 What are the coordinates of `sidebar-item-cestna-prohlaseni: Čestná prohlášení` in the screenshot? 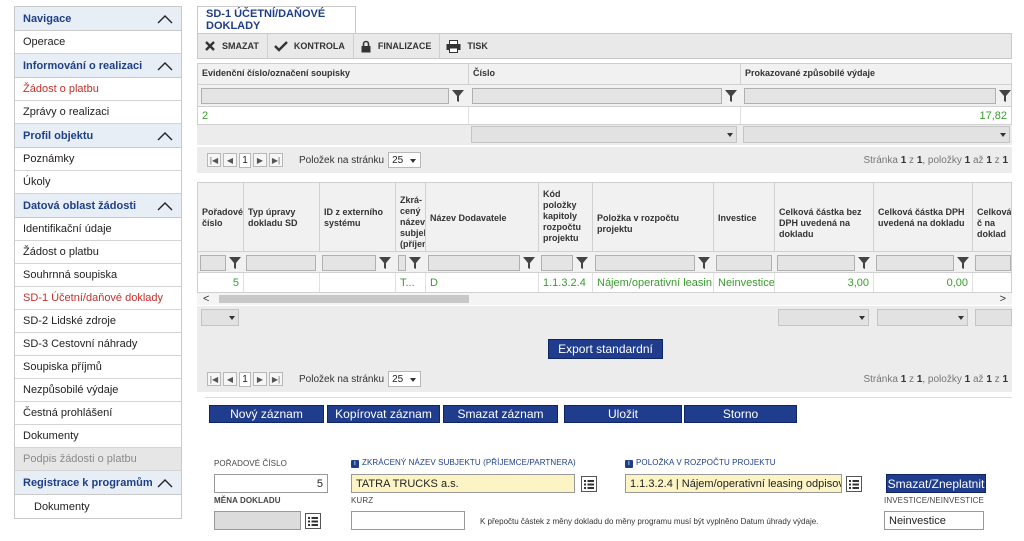 It's located at (98, 413).